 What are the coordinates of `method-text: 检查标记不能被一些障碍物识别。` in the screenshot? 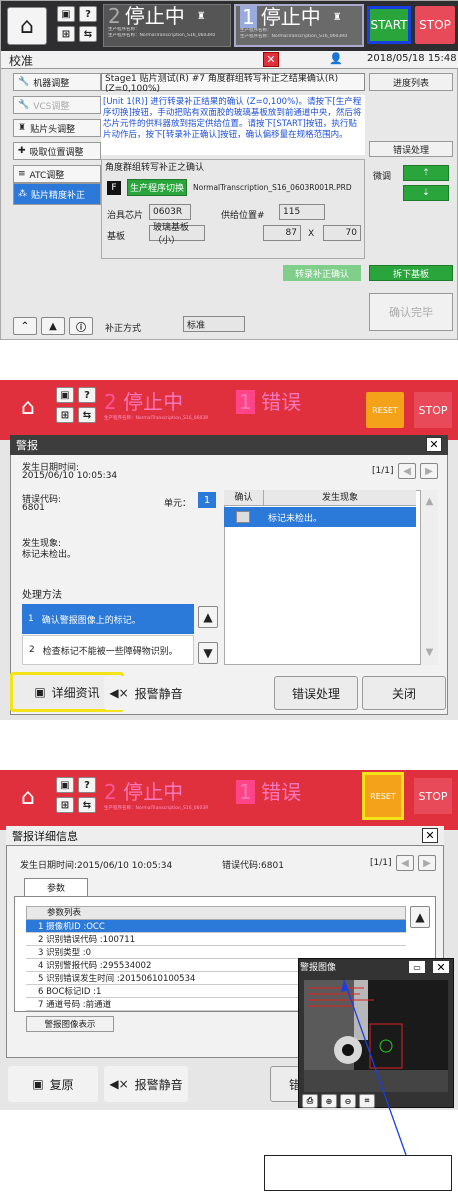 It's located at (110, 651).